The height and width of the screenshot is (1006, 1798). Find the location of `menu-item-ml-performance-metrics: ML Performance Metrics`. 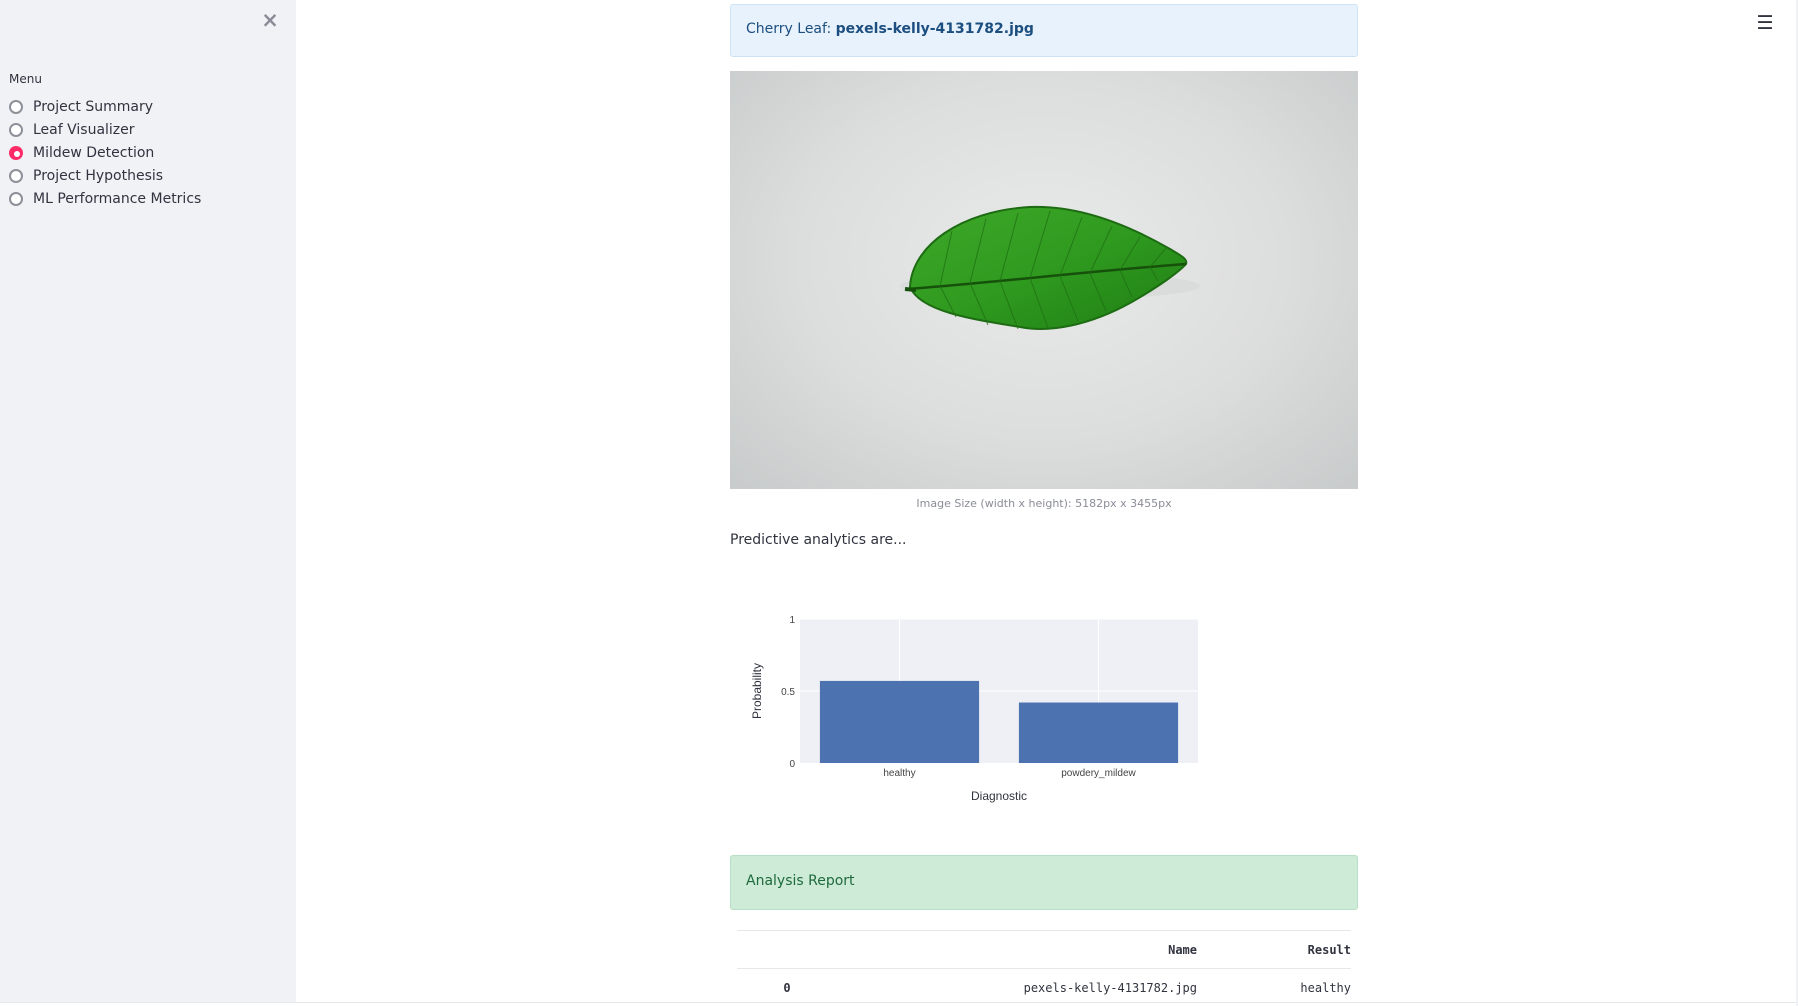

menu-item-ml-performance-metrics: ML Performance Metrics is located at coordinates (105, 198).